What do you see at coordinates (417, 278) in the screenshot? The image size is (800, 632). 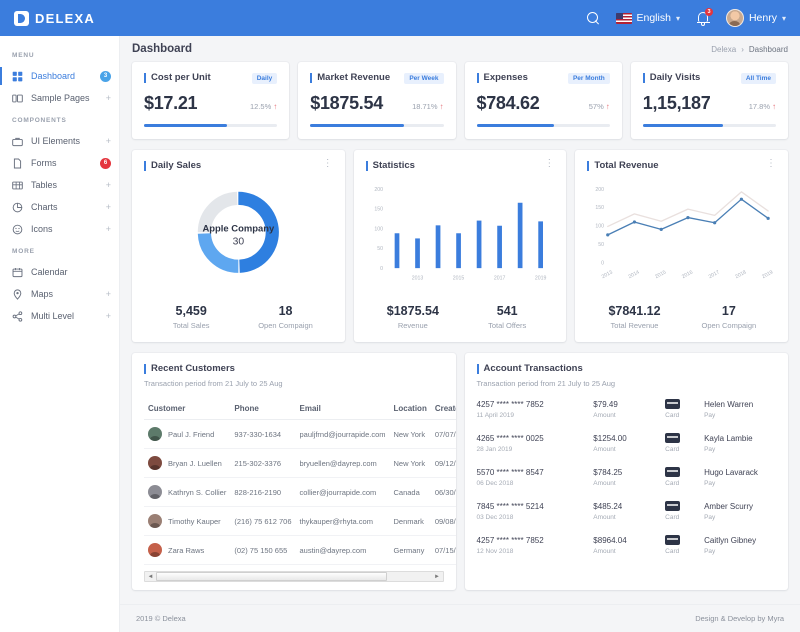 I see `svg-text: 2013` at bounding box center [417, 278].